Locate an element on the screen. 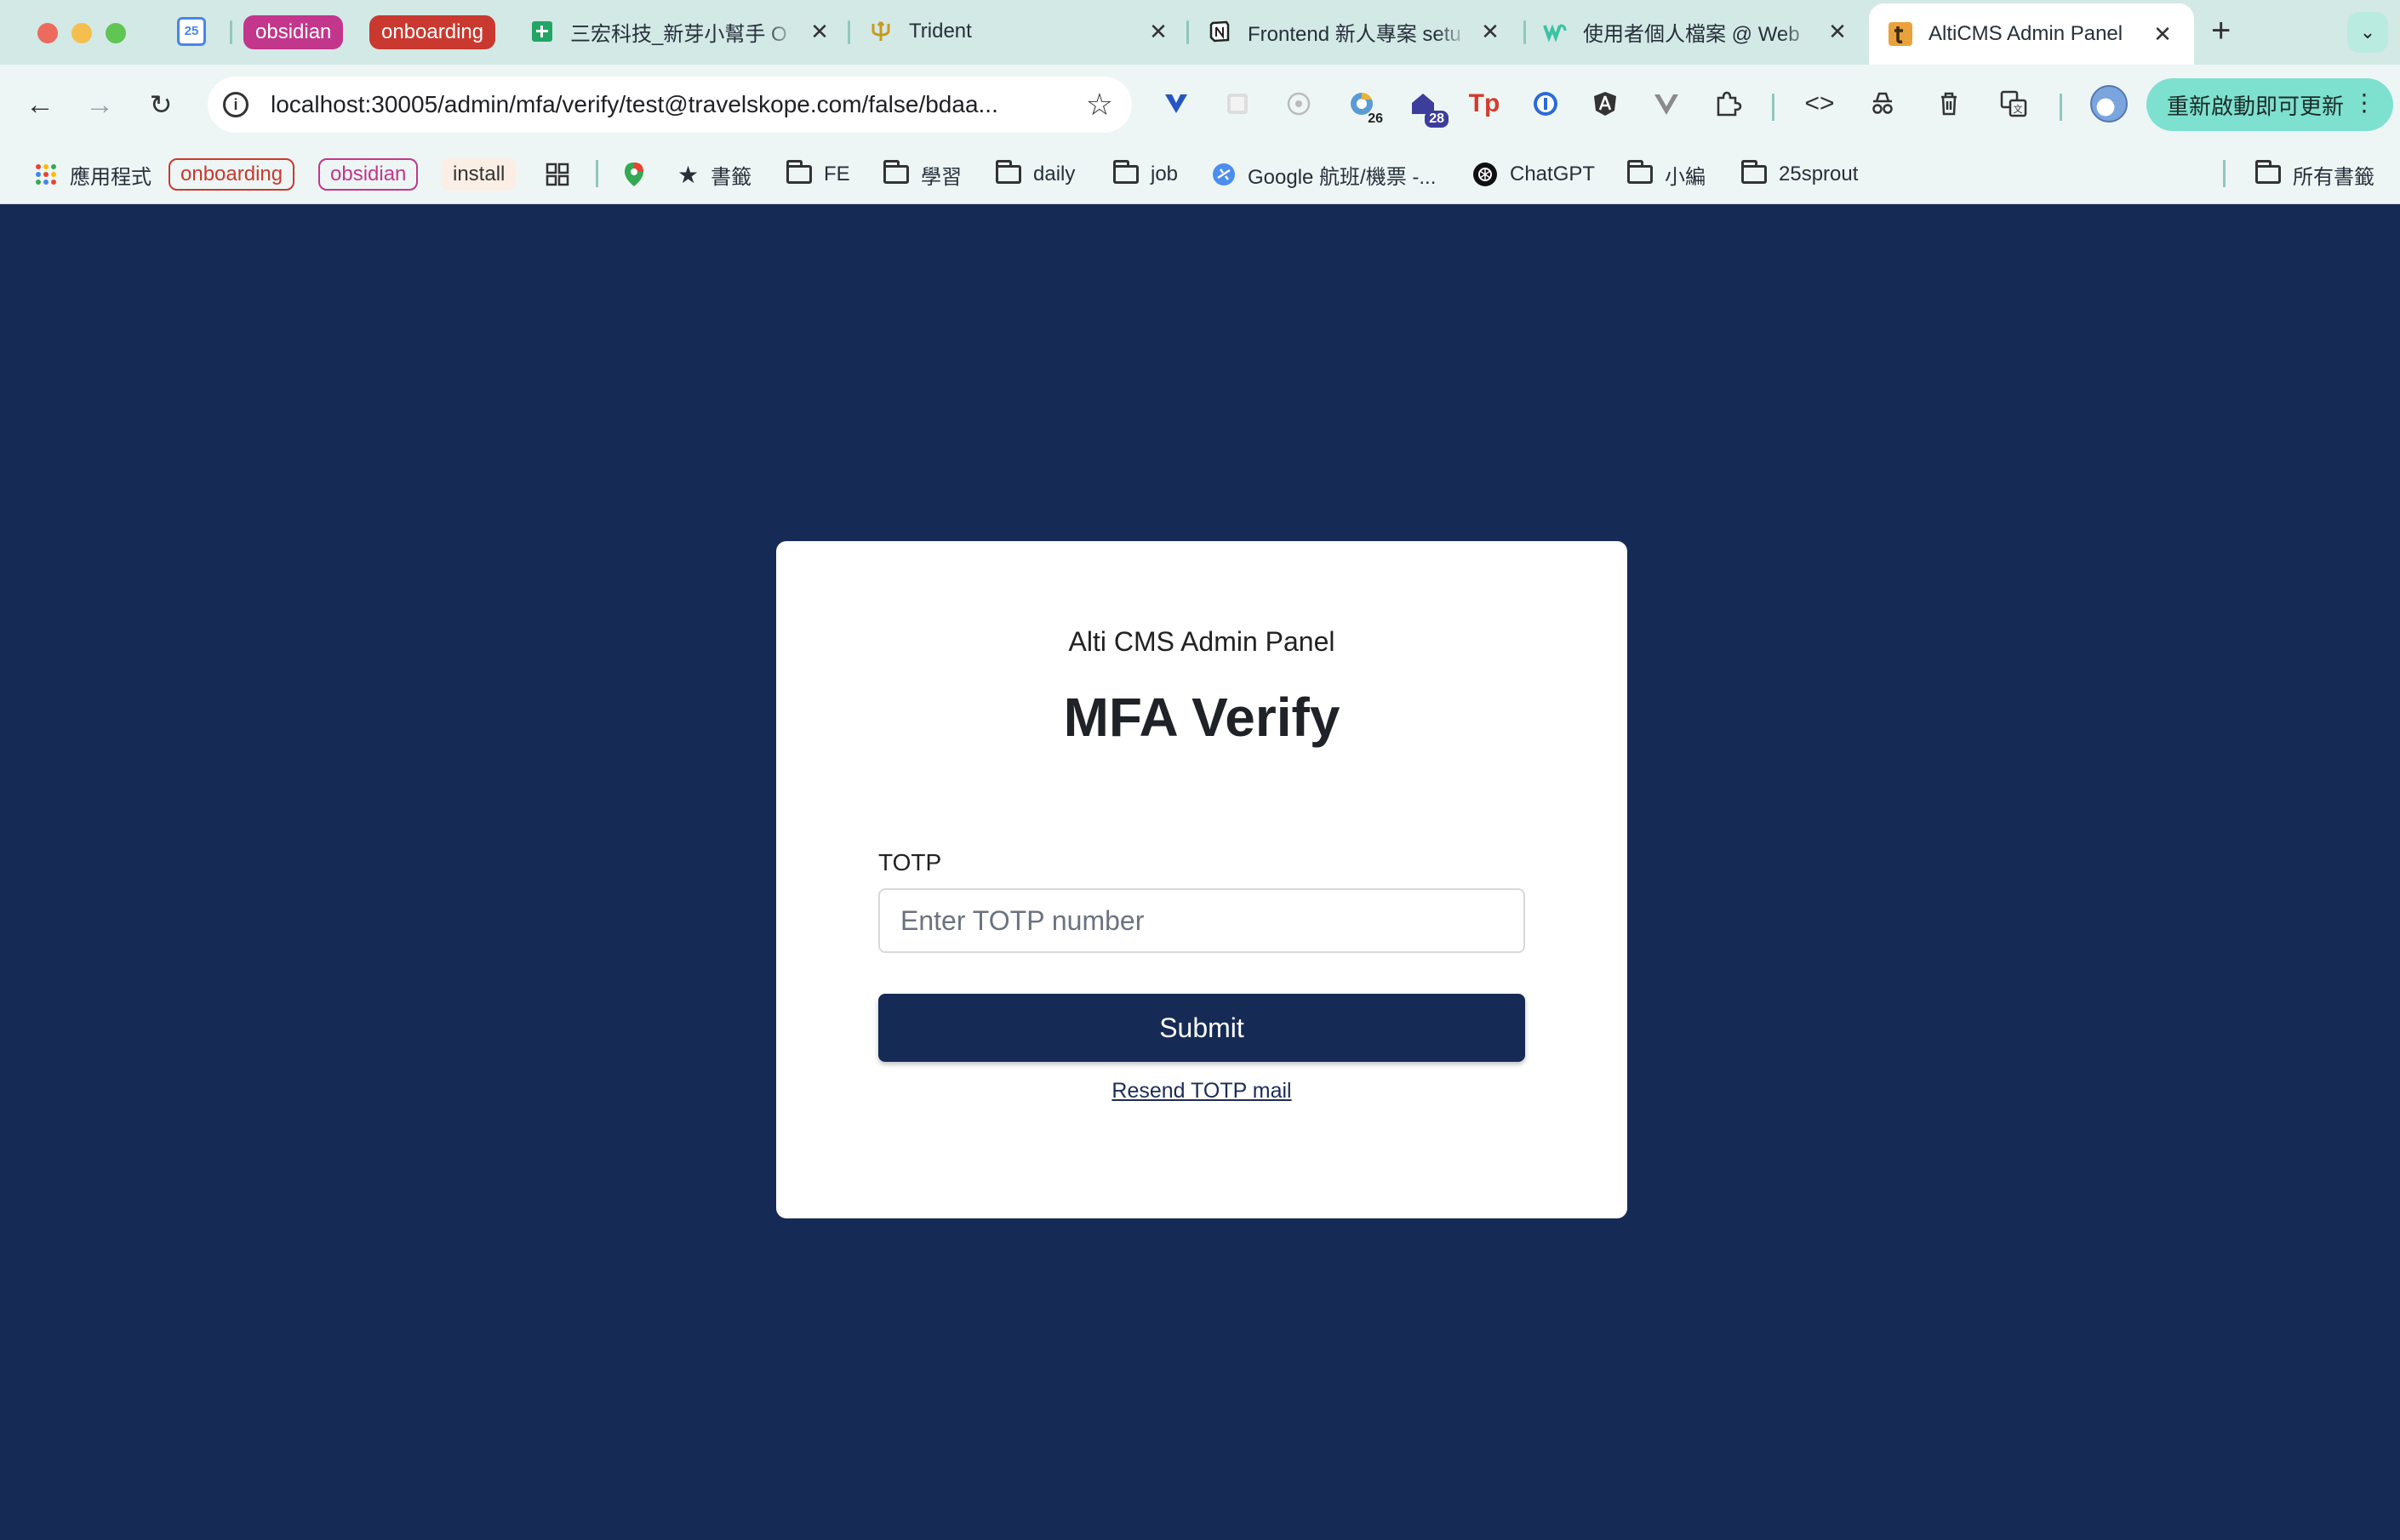 The width and height of the screenshot is (2400, 1540). svg-text: 文 is located at coordinates (2019, 109).